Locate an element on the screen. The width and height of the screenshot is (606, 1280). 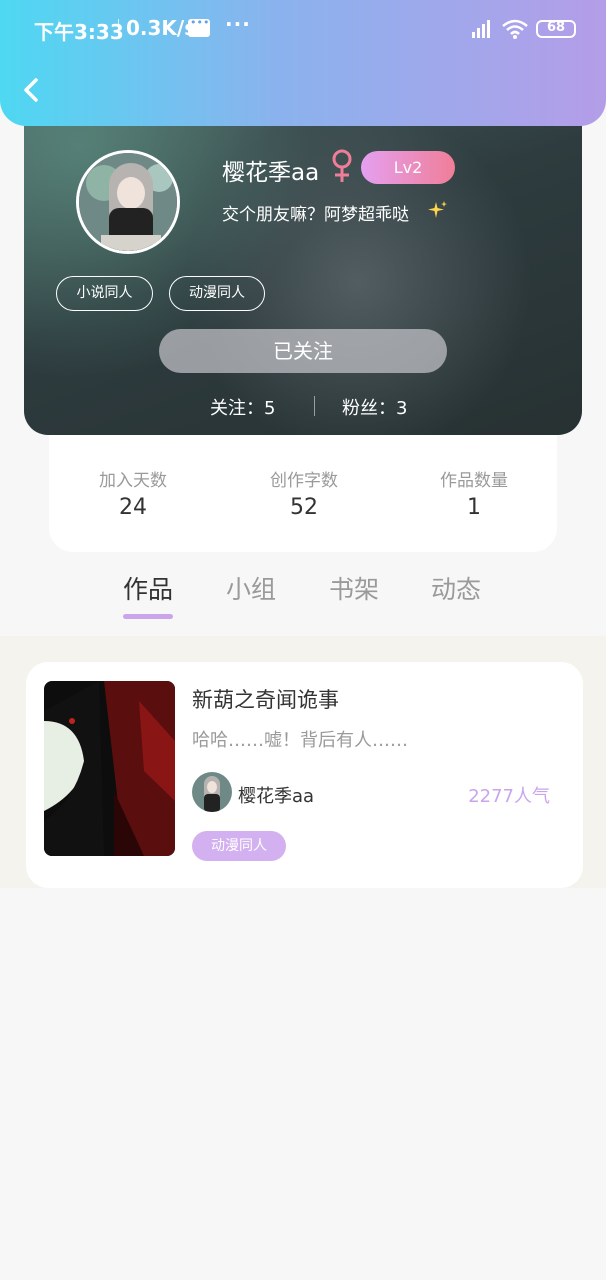
wifi-icon is located at coordinates (515, 29).